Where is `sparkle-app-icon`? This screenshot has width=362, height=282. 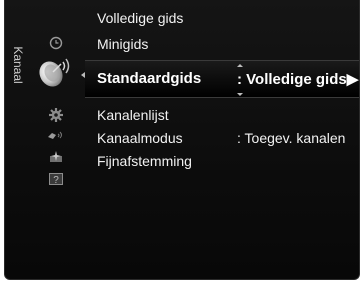 sparkle-app-icon is located at coordinates (56, 157).